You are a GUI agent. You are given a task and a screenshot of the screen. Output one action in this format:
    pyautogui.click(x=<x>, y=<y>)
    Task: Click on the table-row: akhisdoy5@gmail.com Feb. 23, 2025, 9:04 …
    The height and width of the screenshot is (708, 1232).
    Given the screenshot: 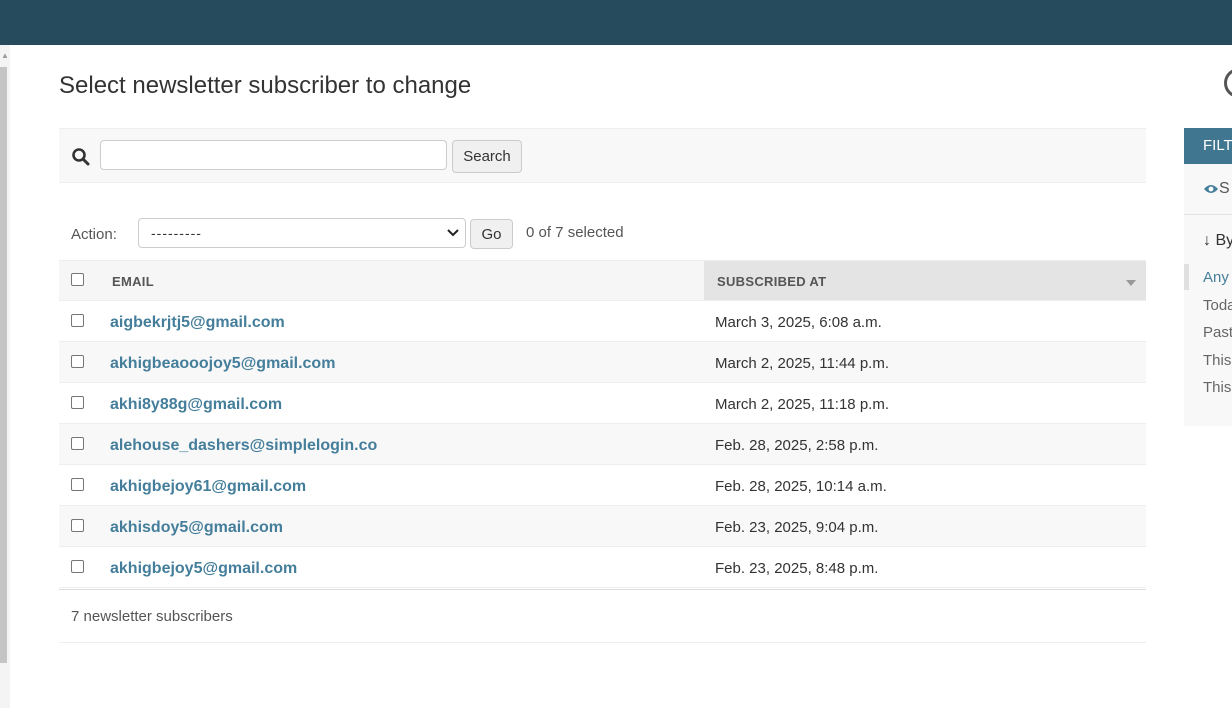 What is the action you would take?
    pyautogui.click(x=602, y=526)
    